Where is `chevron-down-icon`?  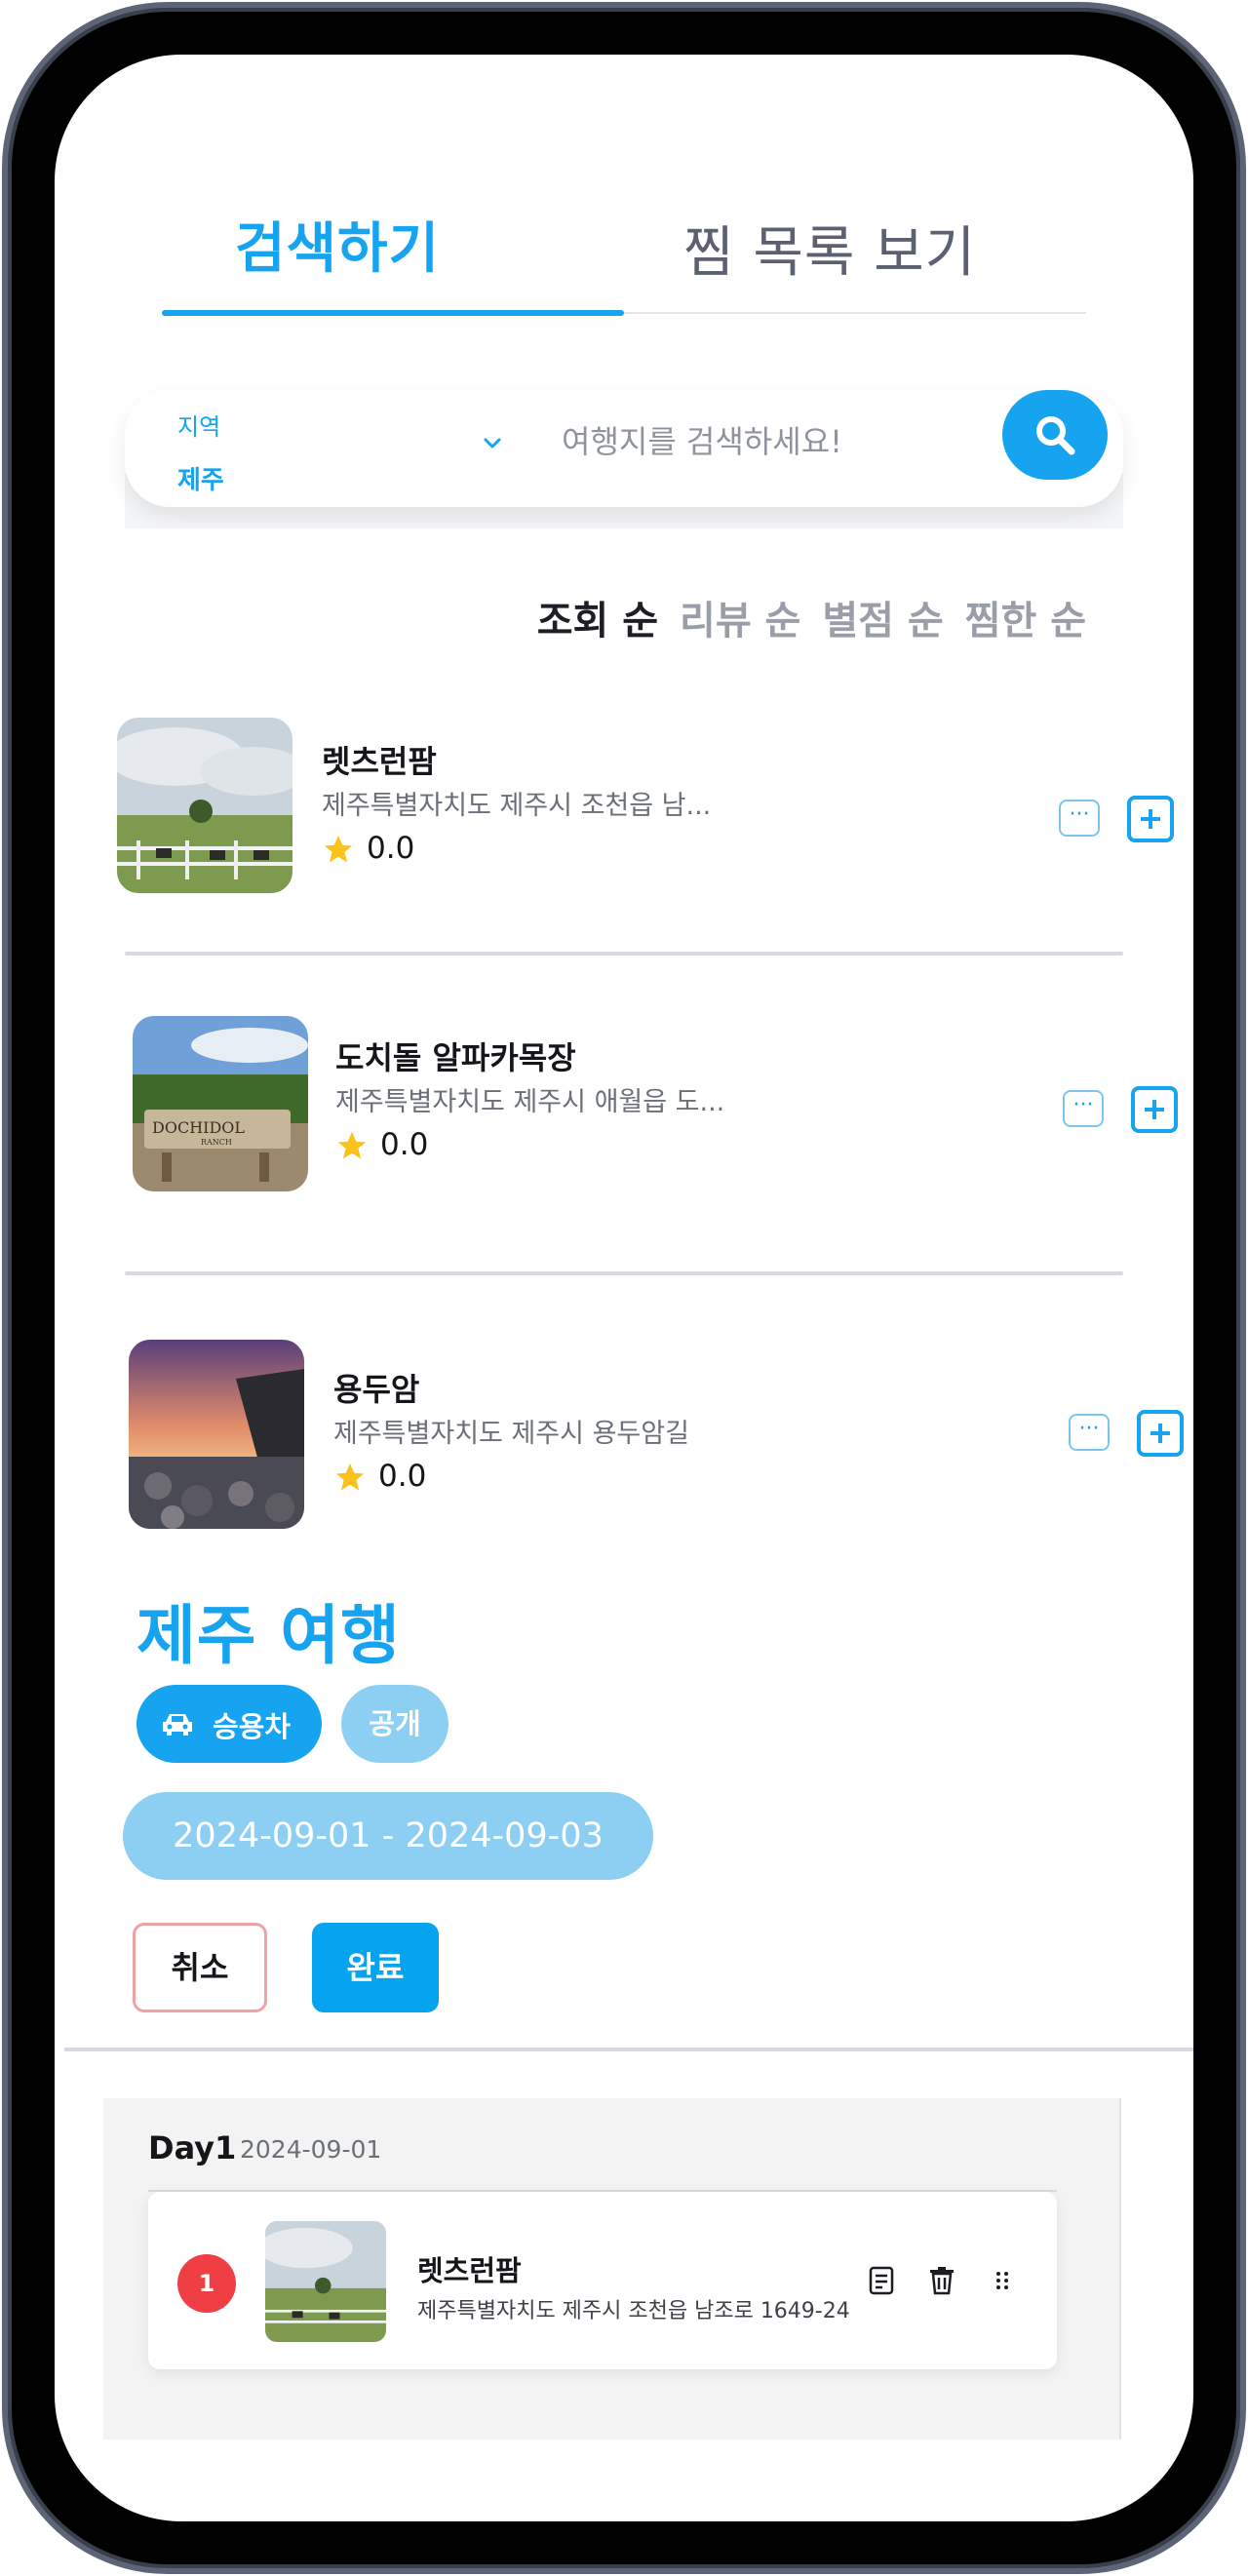
chevron-down-icon is located at coordinates (492, 443).